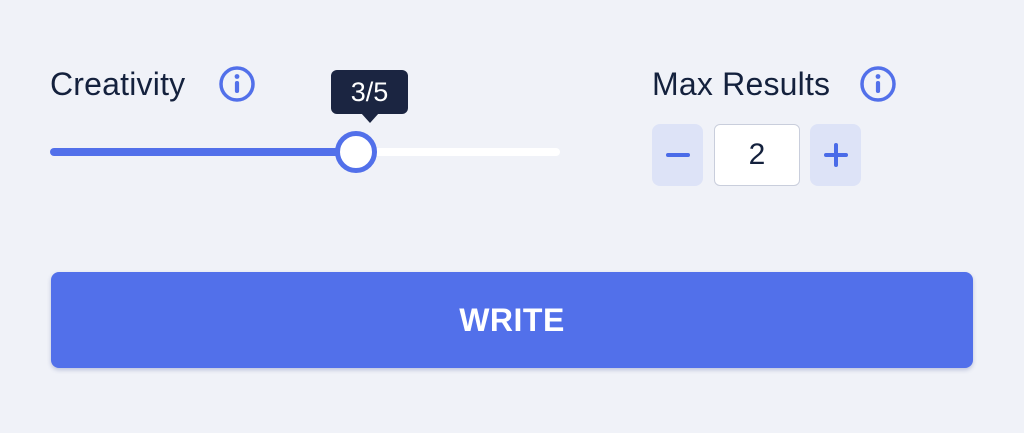 This screenshot has width=1024, height=433. Describe the element at coordinates (203, 152) in the screenshot. I see `slider-fill` at that location.